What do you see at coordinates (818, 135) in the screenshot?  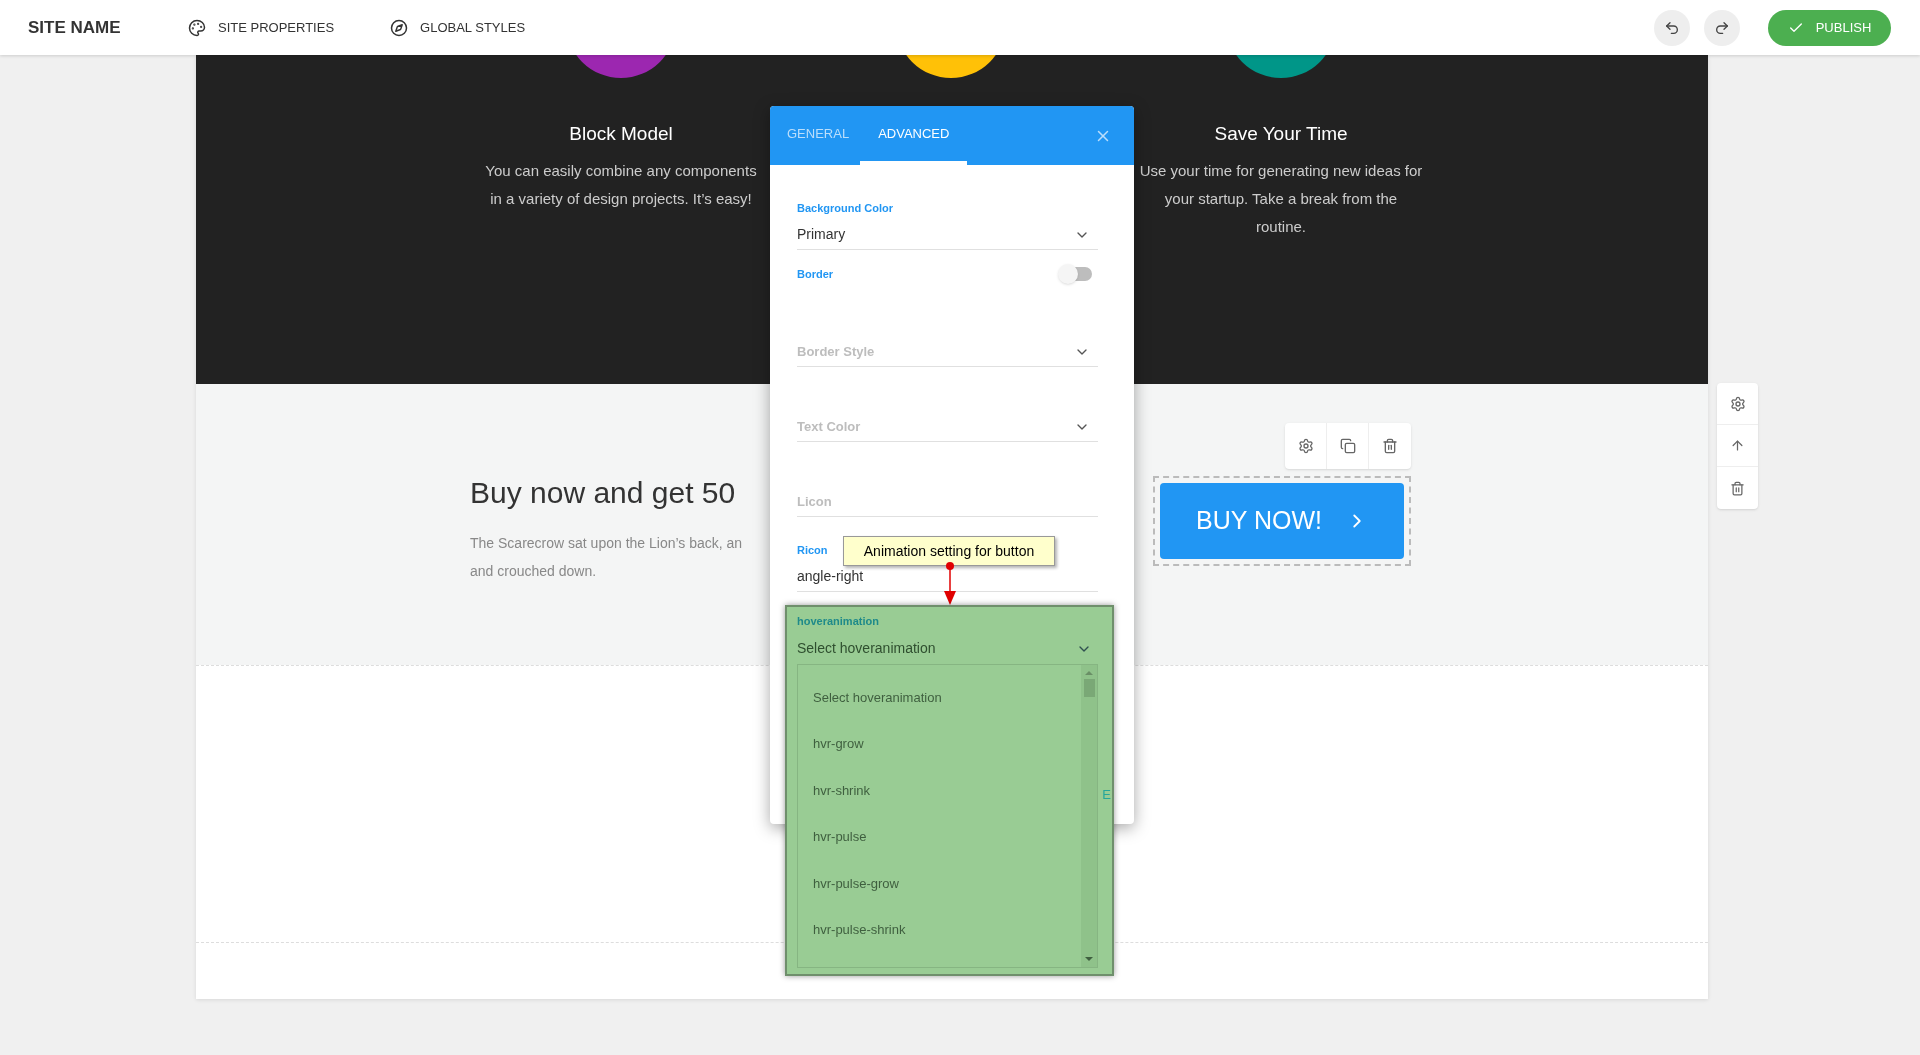 I see `modal-tab: GENERAL` at bounding box center [818, 135].